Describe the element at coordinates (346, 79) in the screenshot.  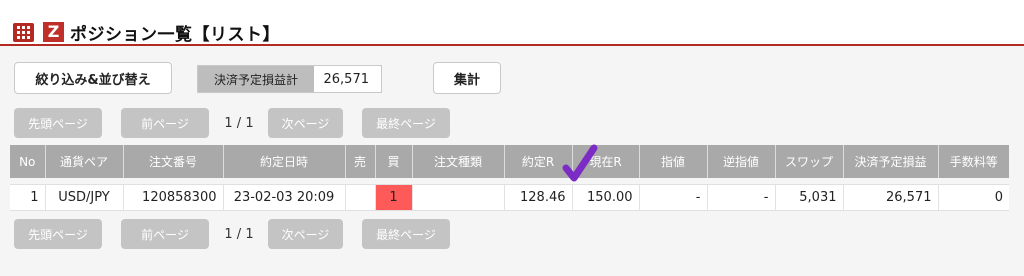
I see `pl-summary-value: 26,571` at that location.